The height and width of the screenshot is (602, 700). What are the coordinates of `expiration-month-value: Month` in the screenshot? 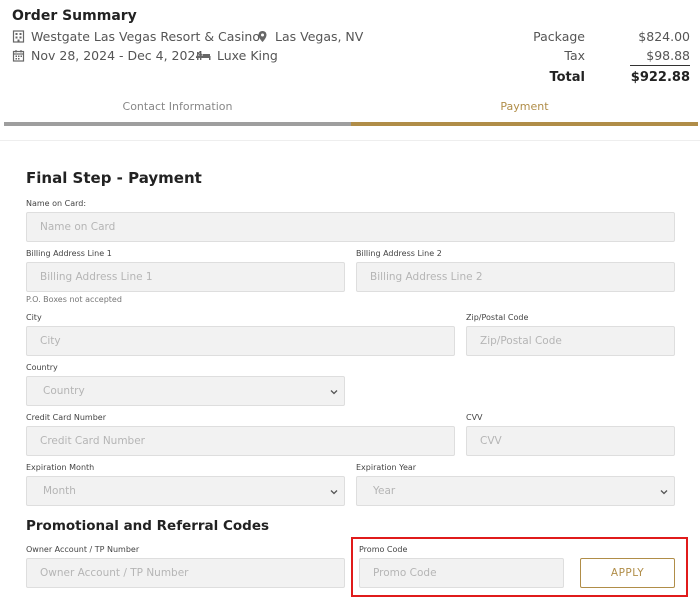 It's located at (59, 491).